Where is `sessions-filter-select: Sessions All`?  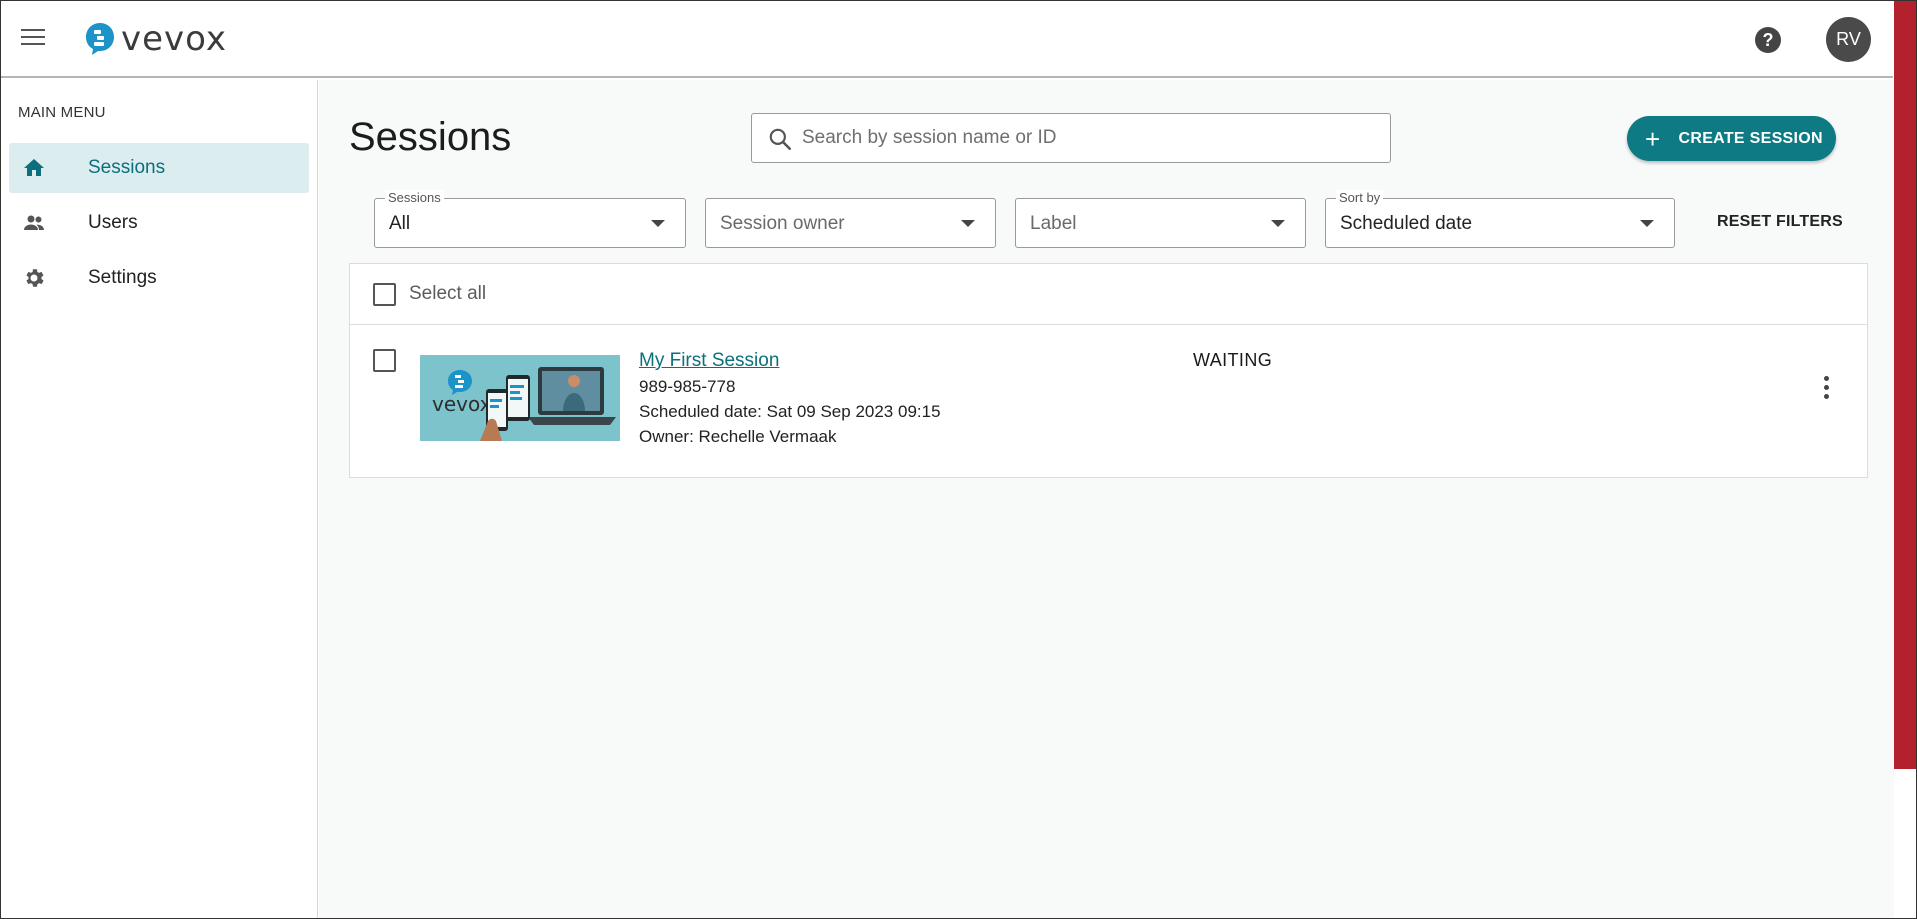
sessions-filter-select: Sessions All is located at coordinates (530, 219).